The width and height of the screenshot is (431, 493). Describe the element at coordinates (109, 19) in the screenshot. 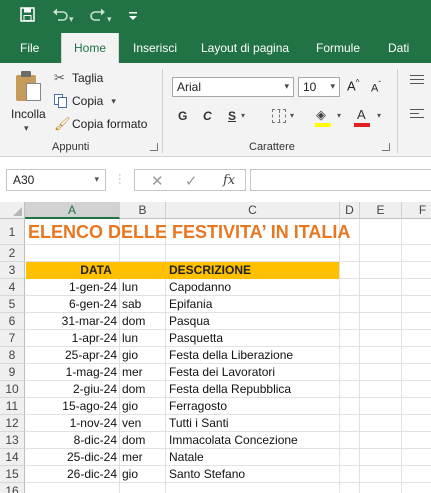

I see `redo-dropdown-icon: ▾` at that location.